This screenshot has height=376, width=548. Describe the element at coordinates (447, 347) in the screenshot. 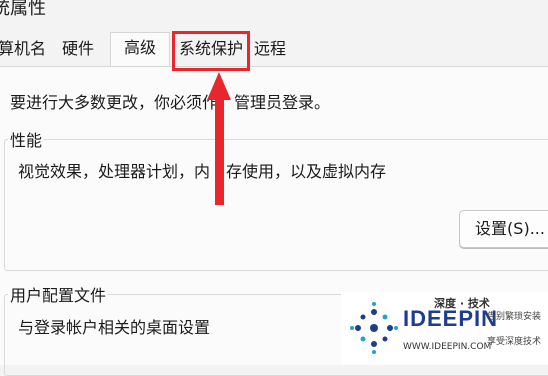

I see `watermark-url: WWW.IDEEPIN.COM` at that location.